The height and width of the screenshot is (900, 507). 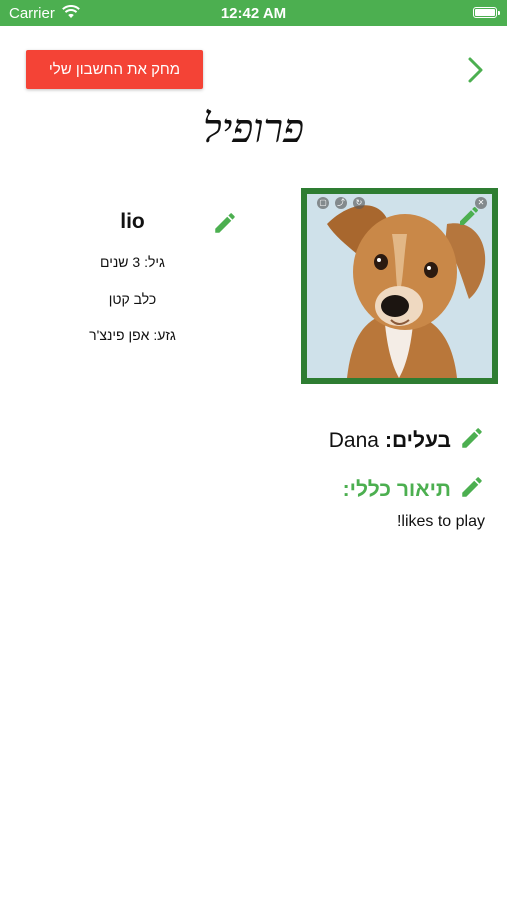 I want to click on crop-icon: ▢, so click(x=323, y=203).